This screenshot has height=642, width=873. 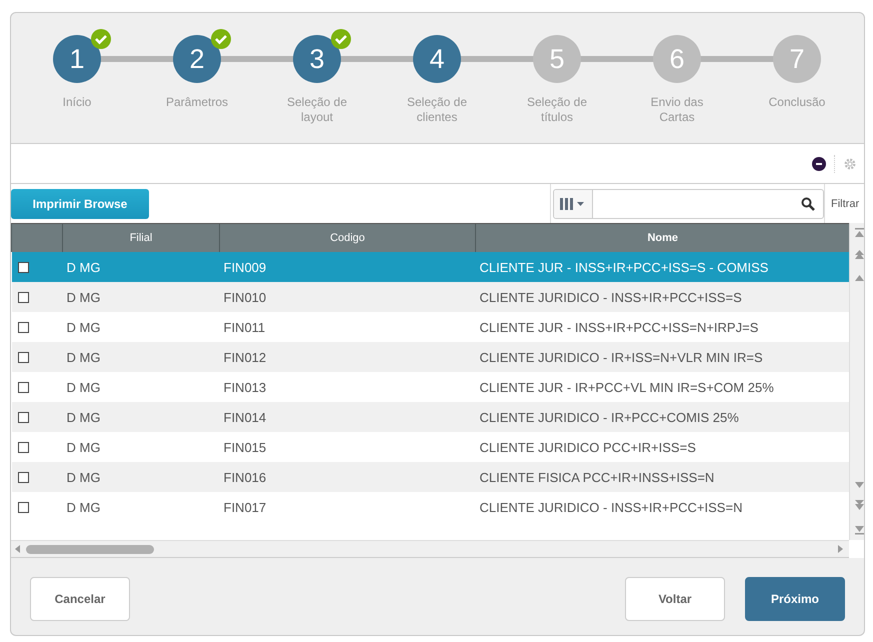 I want to click on cancel-button: Cancelar, so click(x=80, y=599).